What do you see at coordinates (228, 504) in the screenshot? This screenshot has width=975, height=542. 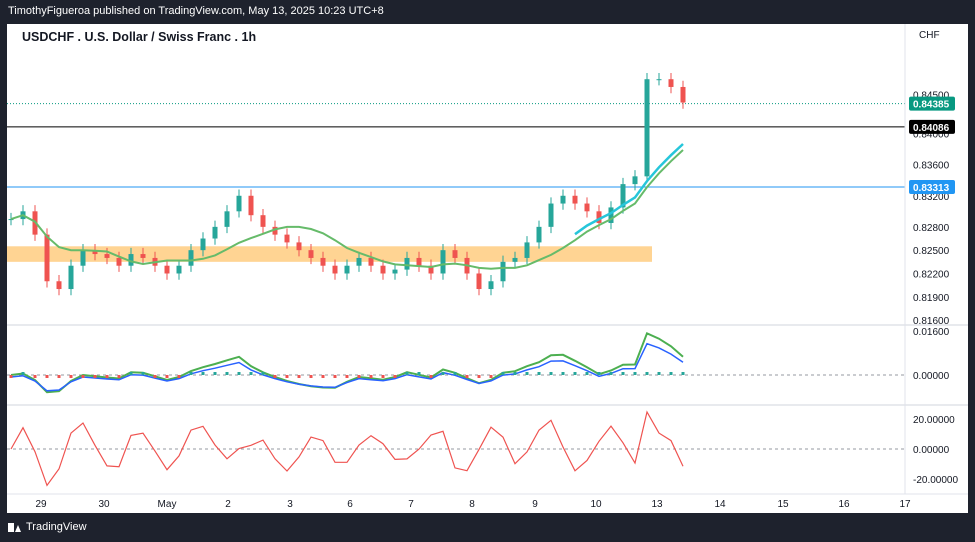 I see `time-tick-label: 2` at bounding box center [228, 504].